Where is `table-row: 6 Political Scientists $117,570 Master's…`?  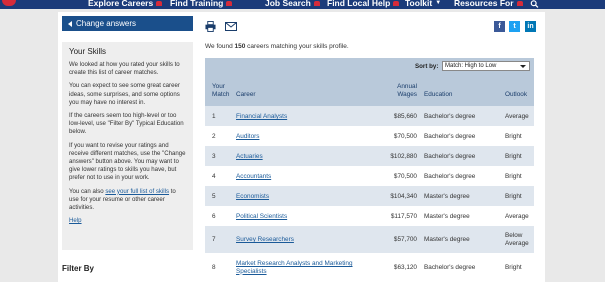 table-row: 6 Political Scientists $117,570 Master's… is located at coordinates (369, 216).